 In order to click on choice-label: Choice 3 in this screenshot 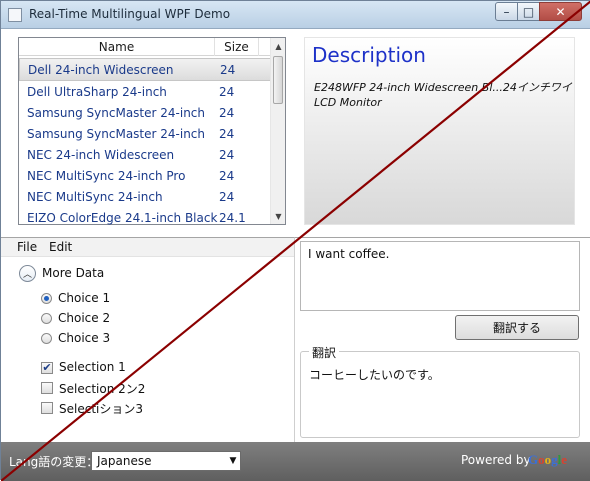, I will do `click(84, 338)`.